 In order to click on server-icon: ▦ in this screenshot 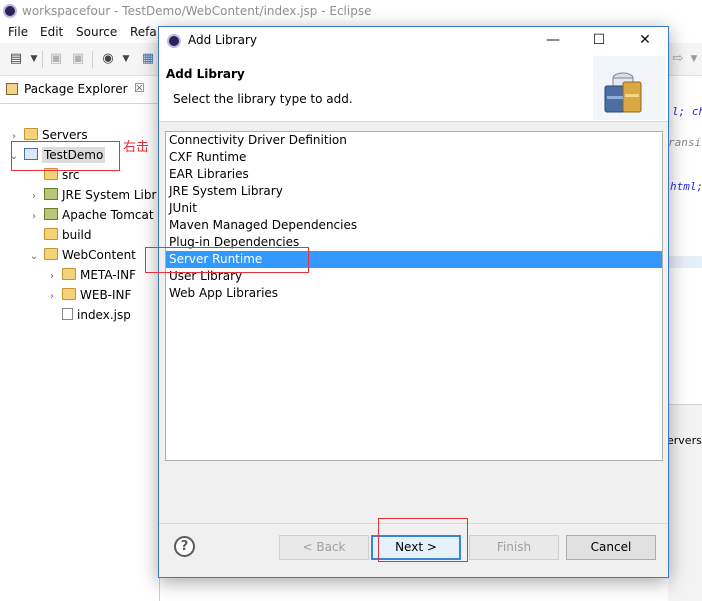, I will do `click(148, 59)`.